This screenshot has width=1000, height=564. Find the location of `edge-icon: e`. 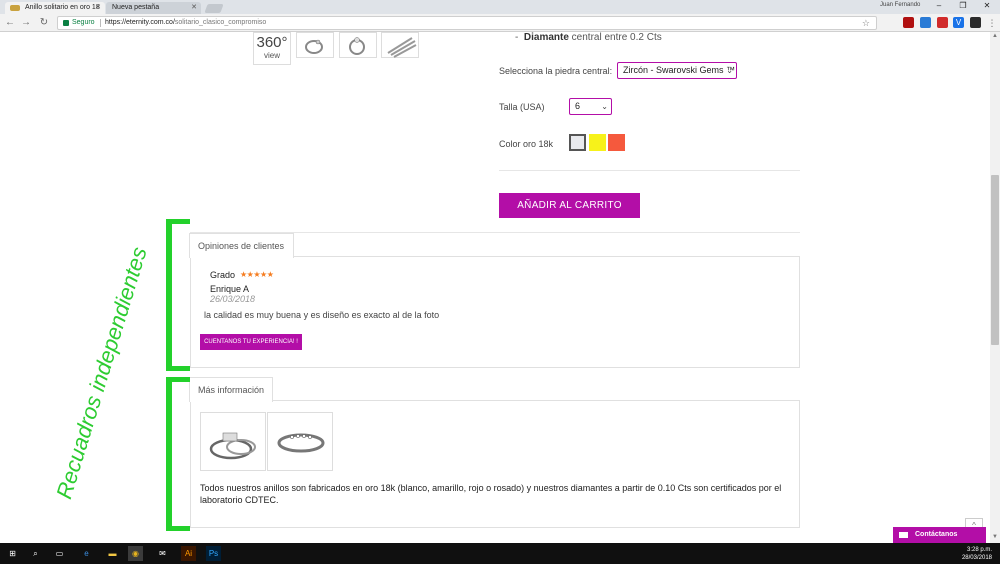

edge-icon: e is located at coordinates (86, 553).